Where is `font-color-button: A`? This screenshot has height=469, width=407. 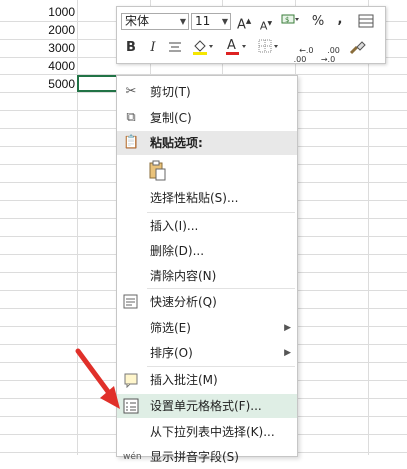 font-color-button: A is located at coordinates (237, 49).